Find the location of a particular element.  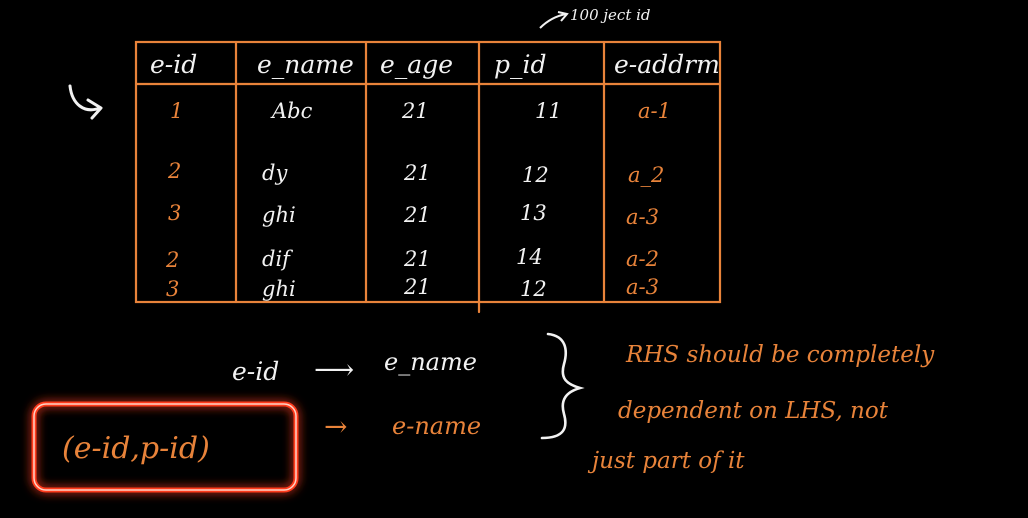

fd2-rhs: e-name is located at coordinates (436, 426).